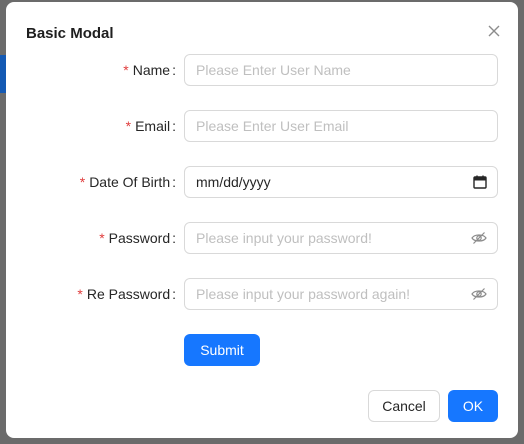 The width and height of the screenshot is (524, 444). I want to click on name-field, so click(341, 70).